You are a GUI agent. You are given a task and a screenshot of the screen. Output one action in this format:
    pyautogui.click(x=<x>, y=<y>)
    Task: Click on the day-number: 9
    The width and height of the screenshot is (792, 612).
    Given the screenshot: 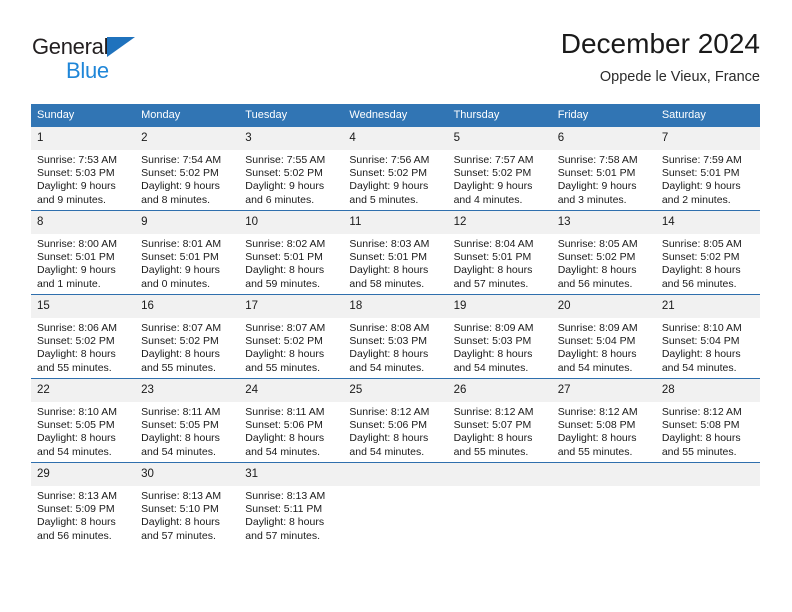 What is the action you would take?
    pyautogui.click(x=187, y=222)
    